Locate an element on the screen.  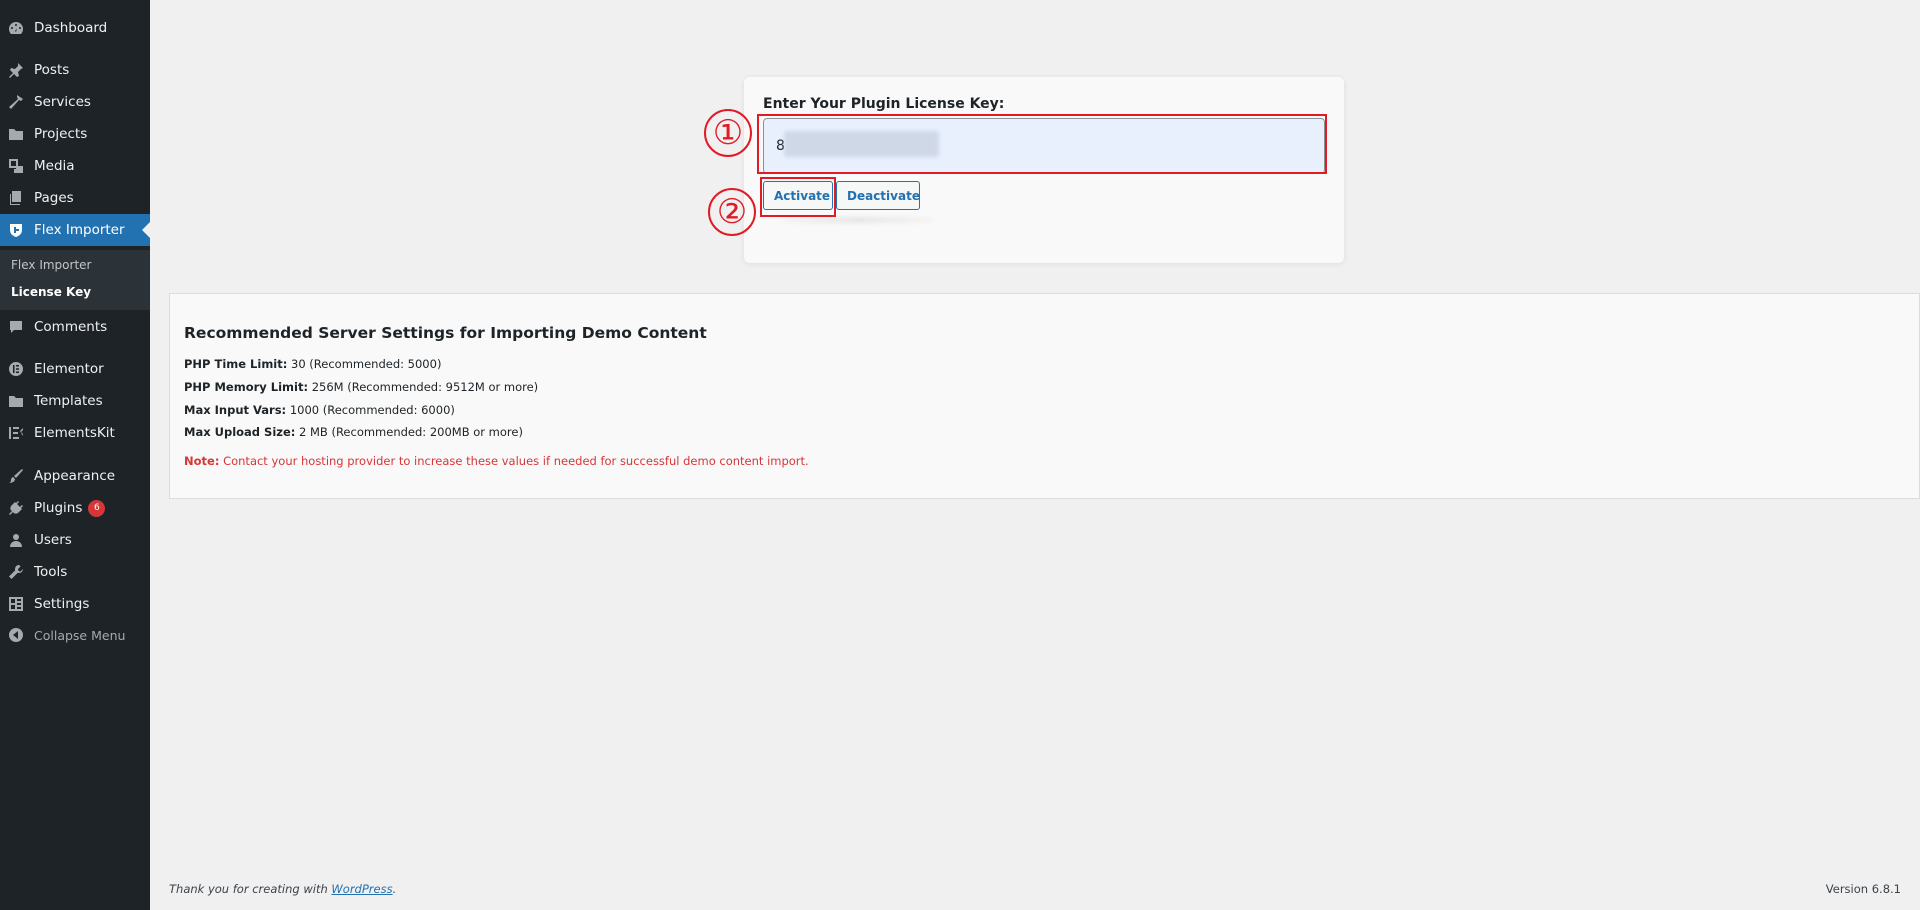
media-icon is located at coordinates (16, 166).